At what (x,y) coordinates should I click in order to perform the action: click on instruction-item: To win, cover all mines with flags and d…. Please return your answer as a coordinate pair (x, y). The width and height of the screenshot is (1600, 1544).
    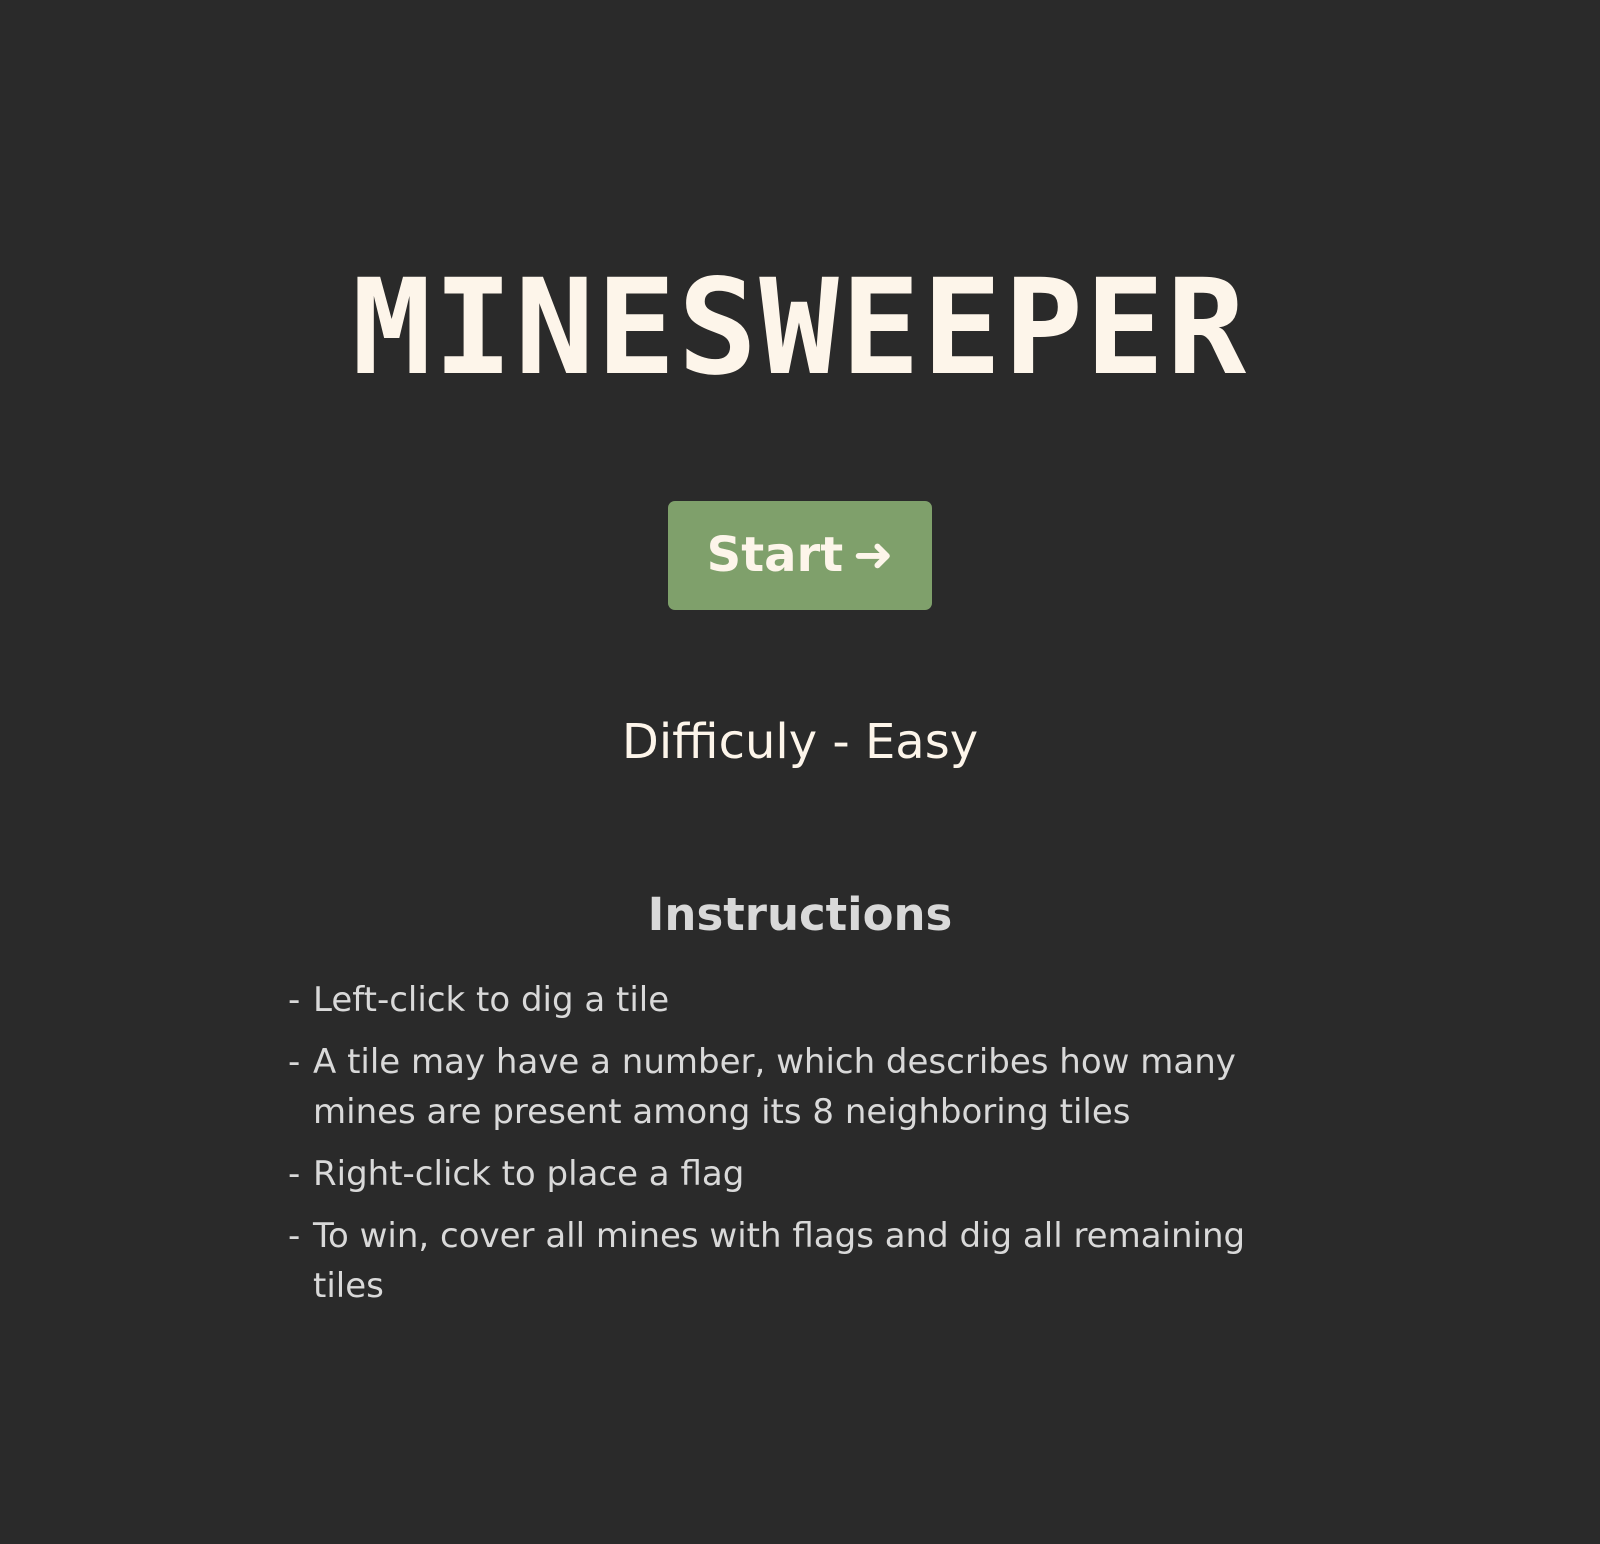
    Looking at the image, I should click on (788, 1261).